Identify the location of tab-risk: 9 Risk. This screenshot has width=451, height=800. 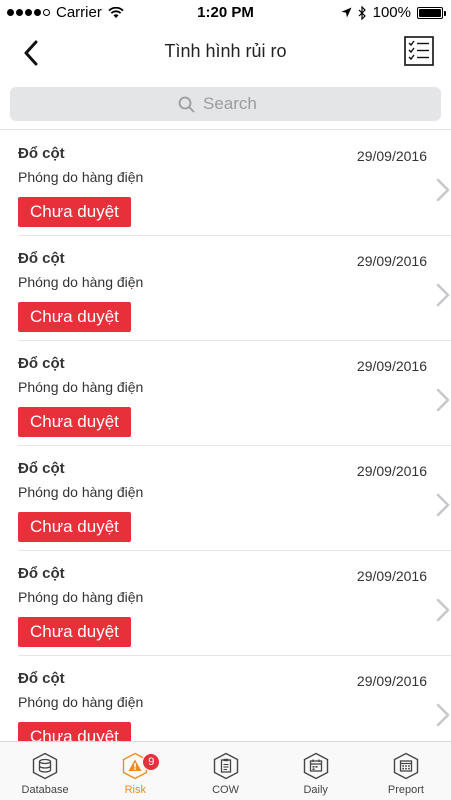
(135, 771).